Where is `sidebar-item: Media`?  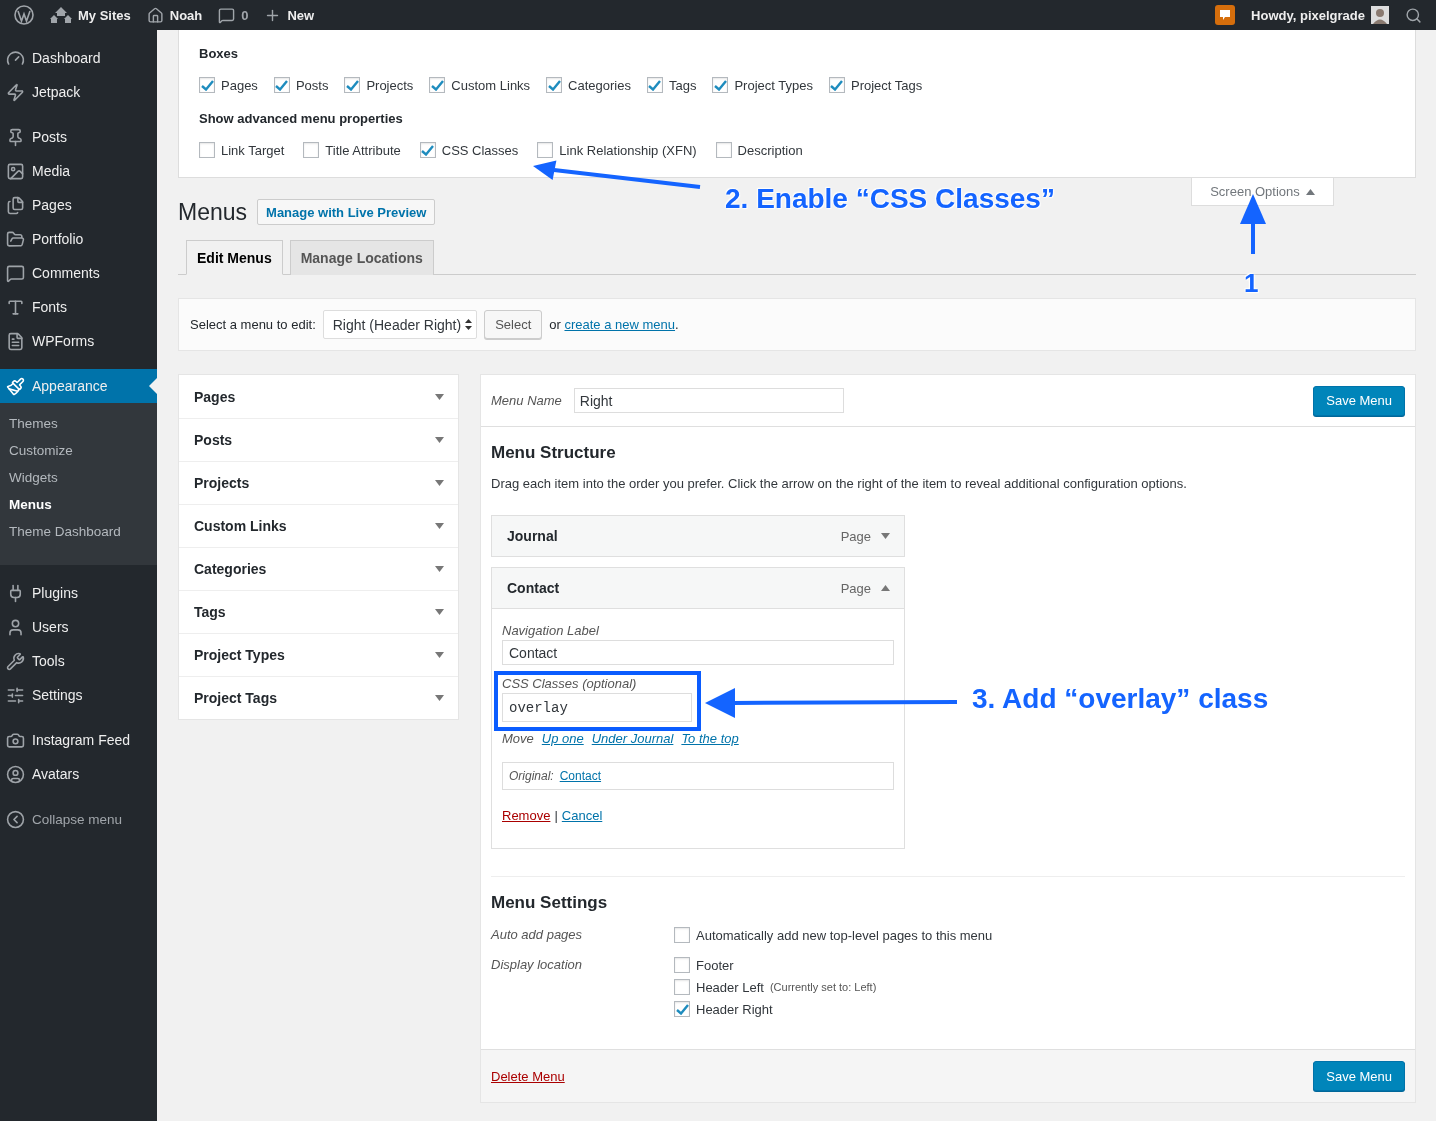
sidebar-item: Media is located at coordinates (78, 171).